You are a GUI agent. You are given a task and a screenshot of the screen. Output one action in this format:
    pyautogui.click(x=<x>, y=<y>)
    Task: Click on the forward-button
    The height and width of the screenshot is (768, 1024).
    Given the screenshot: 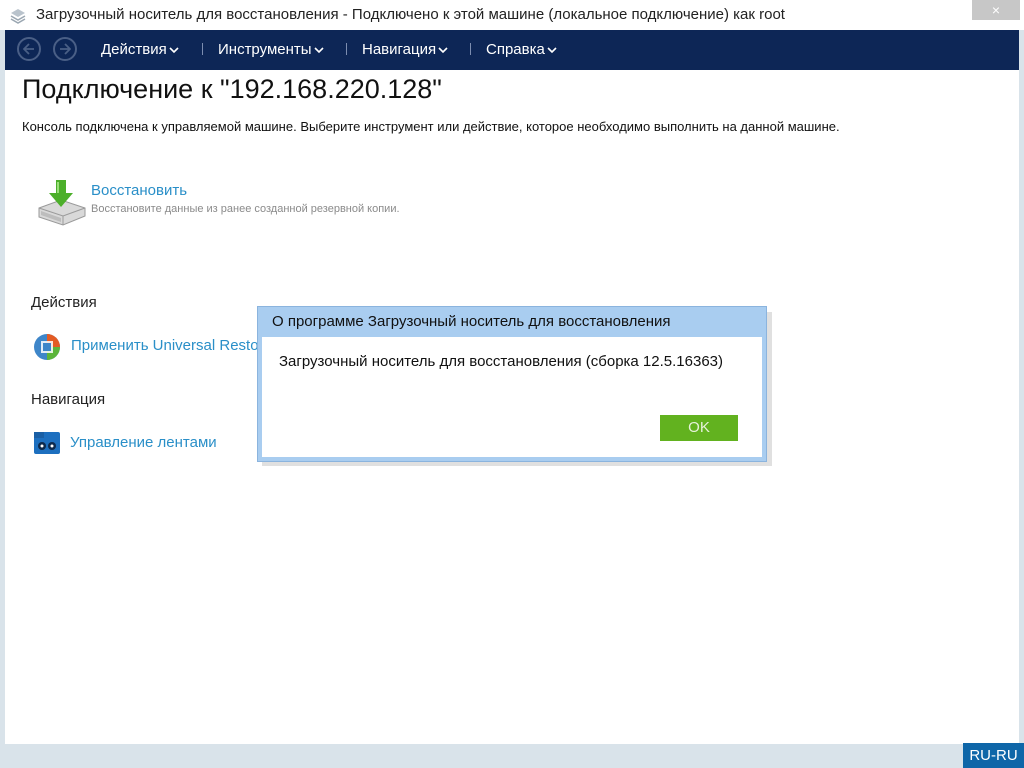 What is the action you would take?
    pyautogui.click(x=65, y=49)
    